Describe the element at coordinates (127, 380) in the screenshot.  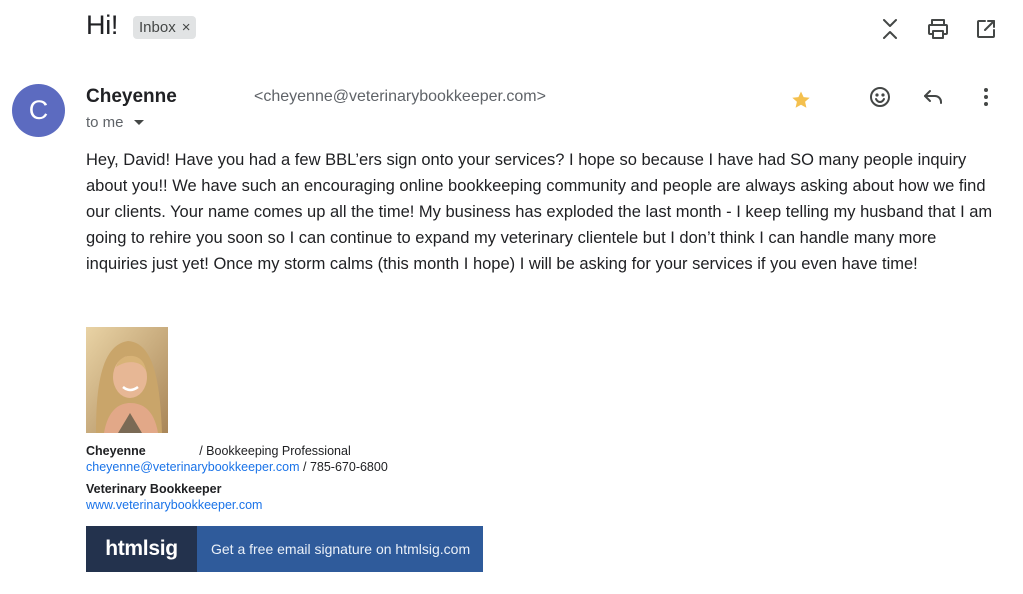
I see `signature-photo` at that location.